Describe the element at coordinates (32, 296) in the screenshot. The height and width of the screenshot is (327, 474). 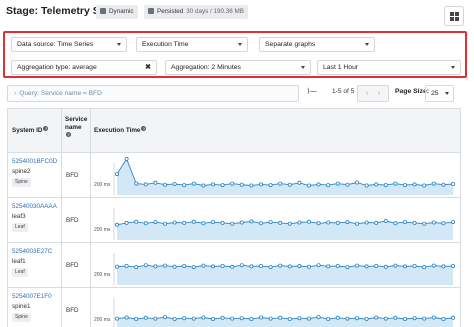
I see `system-id-link: 5254007E1F0` at that location.